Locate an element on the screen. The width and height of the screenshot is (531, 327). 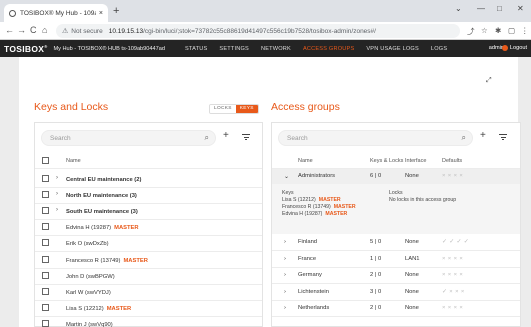
group-name: Netherlands is located at coordinates (314, 308).